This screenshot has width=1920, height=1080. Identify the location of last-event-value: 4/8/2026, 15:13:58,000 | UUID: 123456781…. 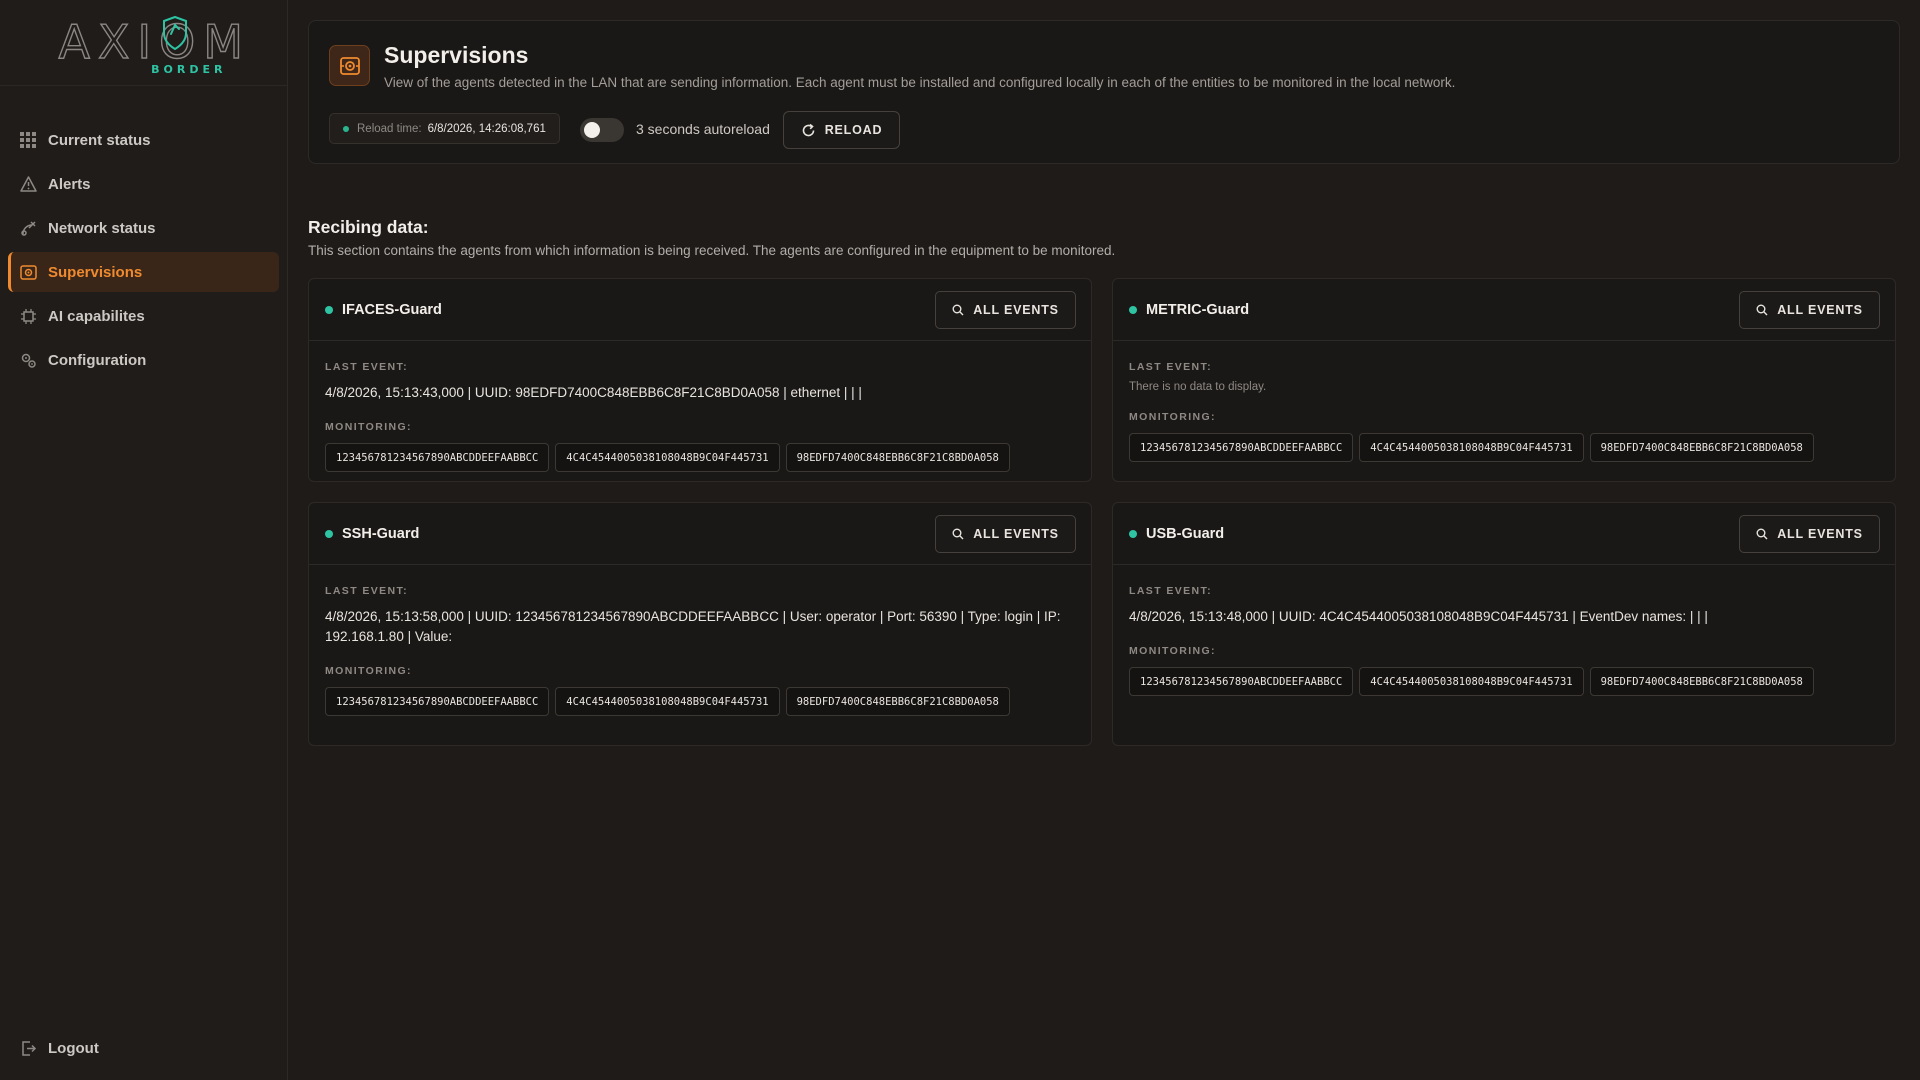
(693, 626).